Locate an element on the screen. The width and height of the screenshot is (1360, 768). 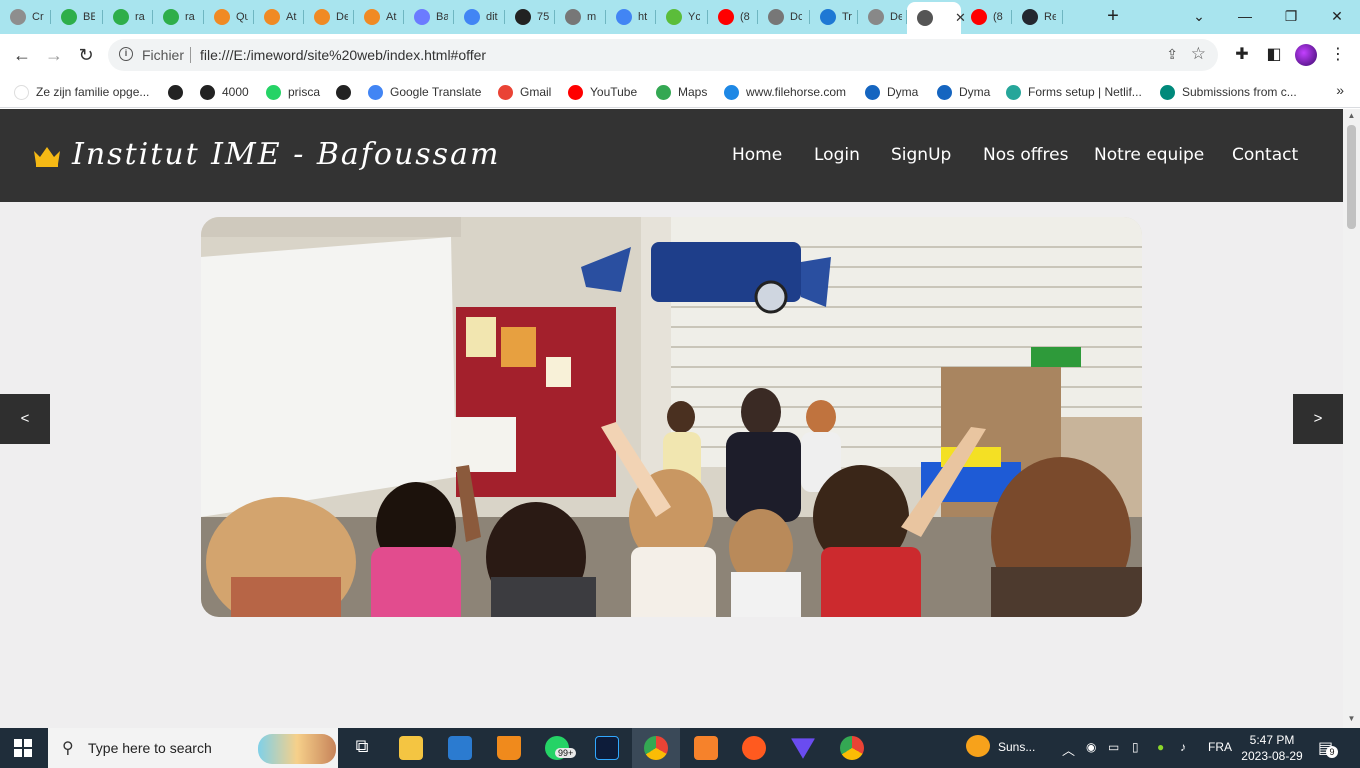
tray-app-icon: ● is located at coordinates (1160, 747).